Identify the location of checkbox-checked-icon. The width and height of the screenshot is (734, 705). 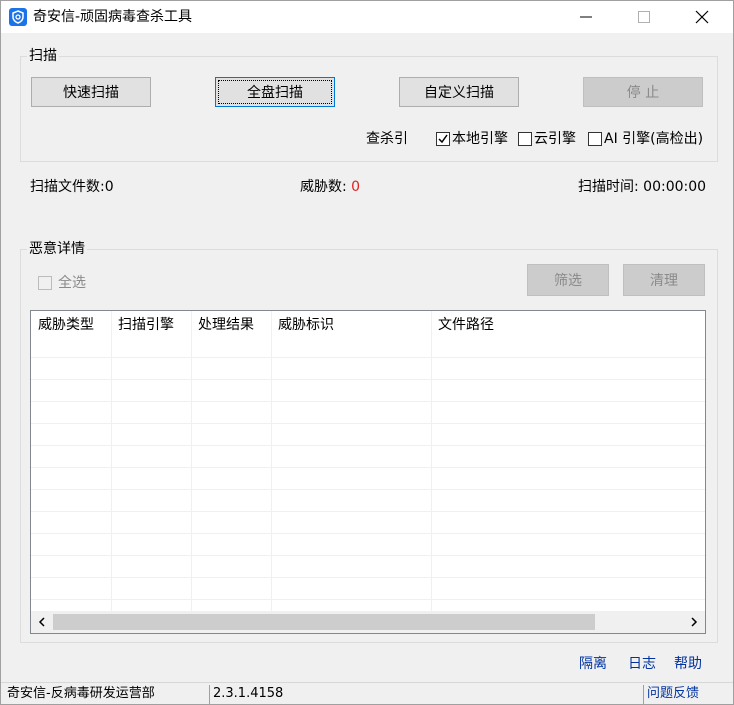
(443, 139).